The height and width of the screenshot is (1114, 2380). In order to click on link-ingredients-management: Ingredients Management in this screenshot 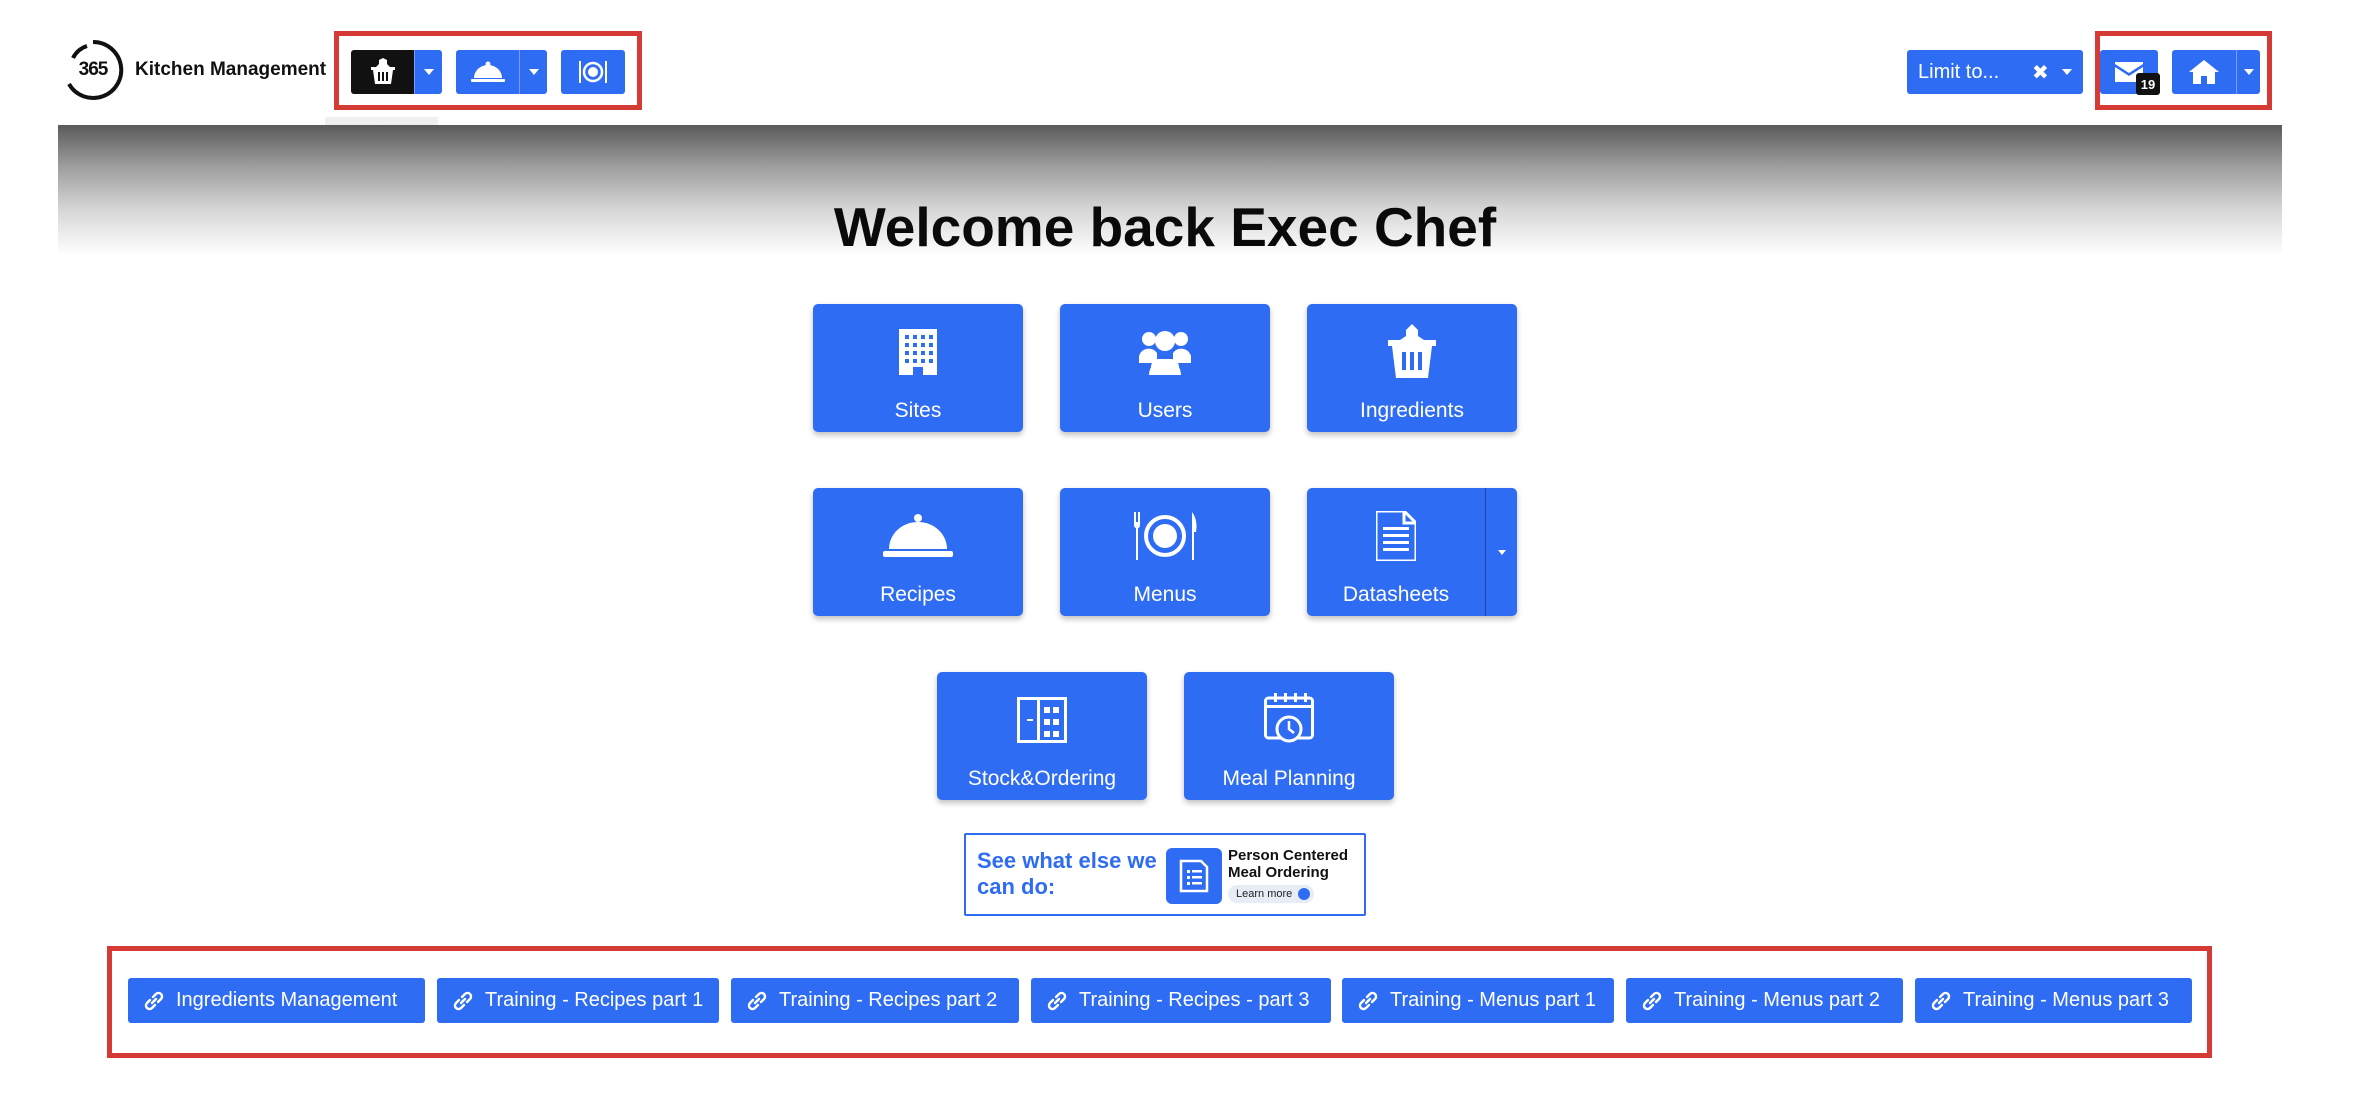, I will do `click(276, 1000)`.